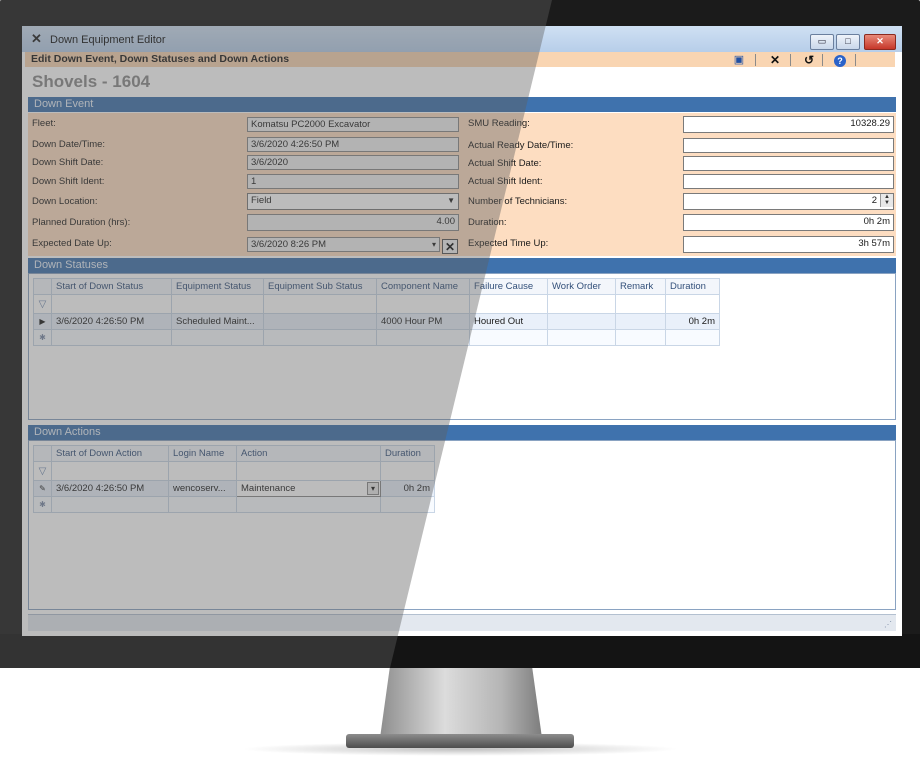 Image resolution: width=922 pixels, height=760 pixels. What do you see at coordinates (888, 624) in the screenshot?
I see `resize-grip-icon: ⋰` at bounding box center [888, 624].